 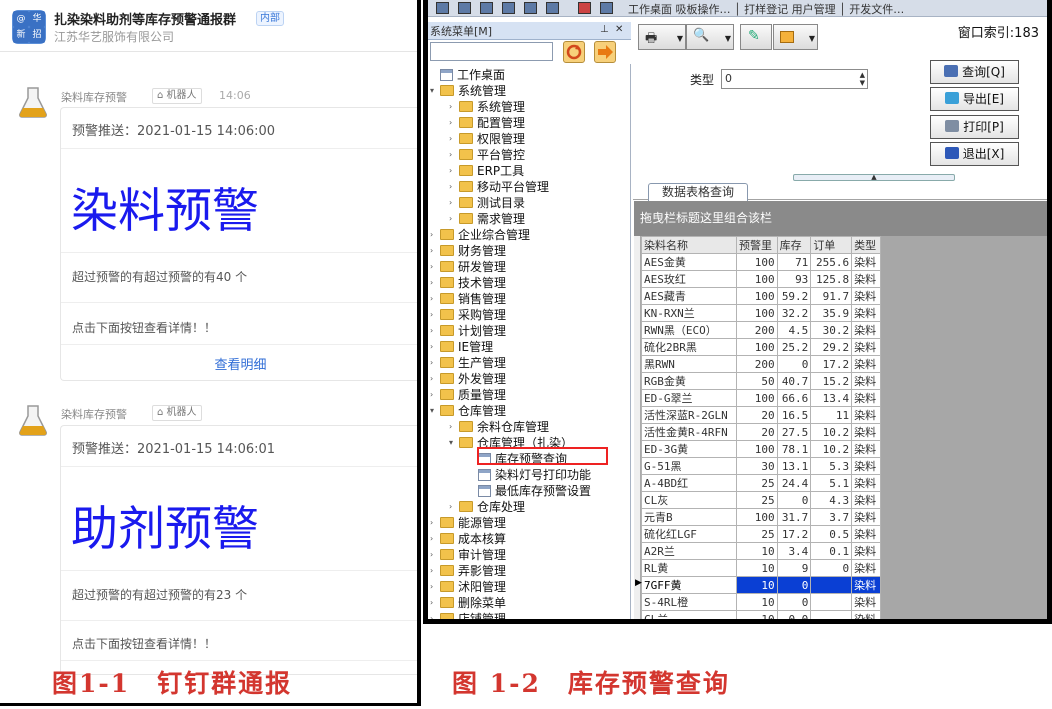 What do you see at coordinates (605, 52) in the screenshot?
I see `go-arrow-icon` at bounding box center [605, 52].